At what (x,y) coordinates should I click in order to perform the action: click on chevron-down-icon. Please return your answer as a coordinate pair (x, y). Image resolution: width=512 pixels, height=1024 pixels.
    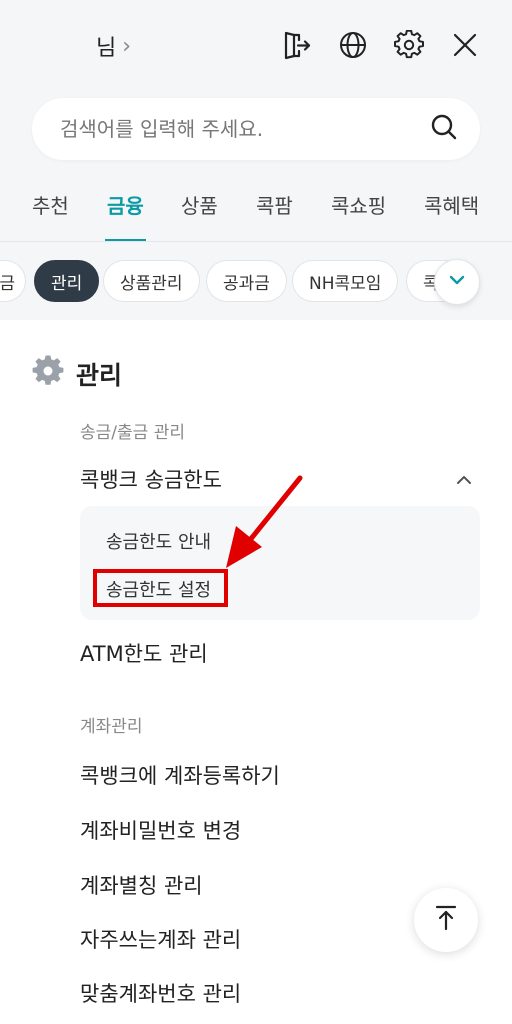
    Looking at the image, I should click on (457, 282).